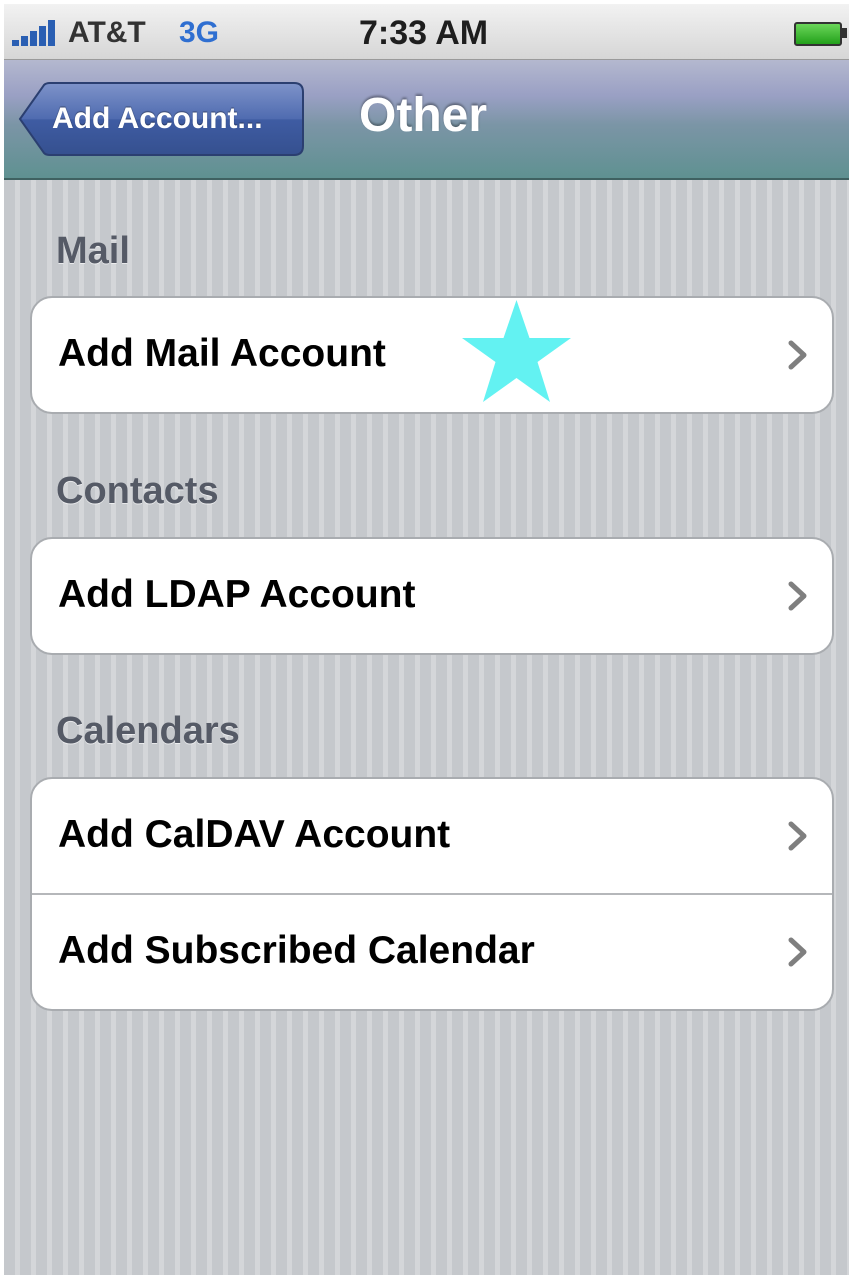 The image size is (849, 1279). Describe the element at coordinates (107, 32) in the screenshot. I see `carrier-name: AT&T` at that location.